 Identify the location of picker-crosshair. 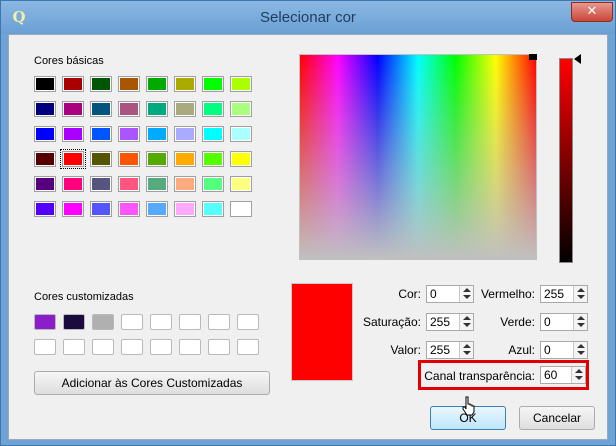
(533, 57).